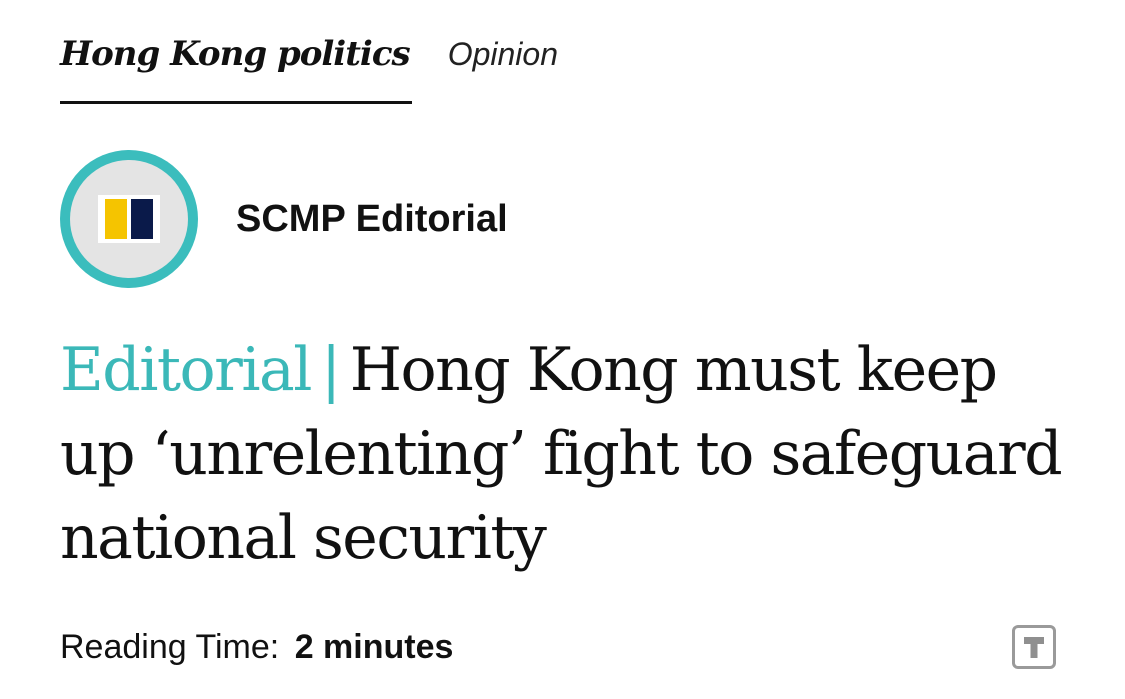 The height and width of the screenshot is (699, 1125). I want to click on author-avatar, so click(129, 219).